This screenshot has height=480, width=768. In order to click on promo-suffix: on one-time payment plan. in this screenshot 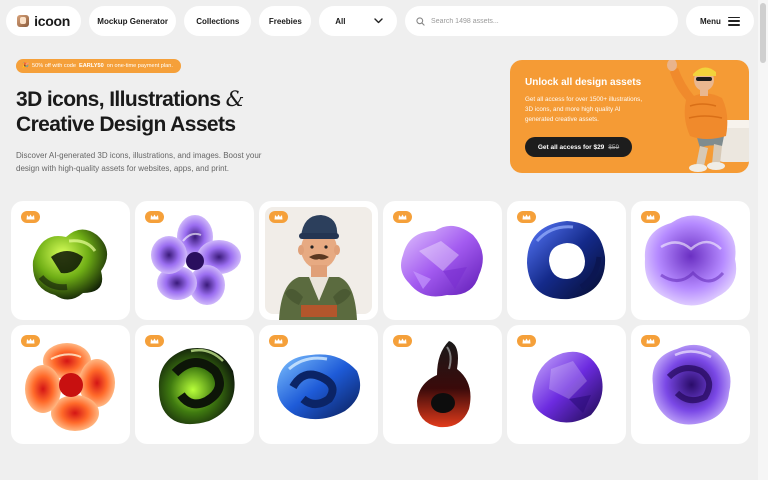, I will do `click(139, 66)`.